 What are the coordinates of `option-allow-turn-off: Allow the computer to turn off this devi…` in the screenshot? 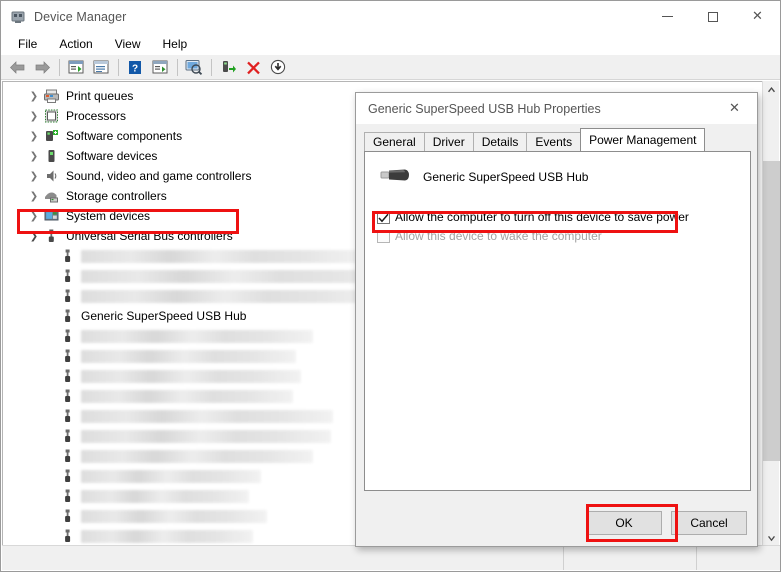 It's located at (563, 217).